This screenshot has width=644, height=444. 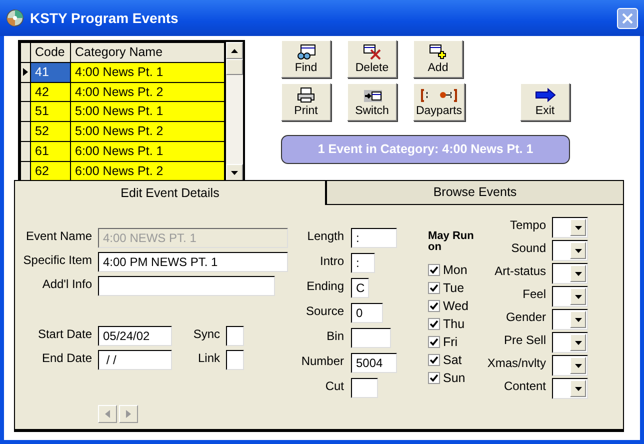 I want to click on add-button: Add, so click(x=438, y=59).